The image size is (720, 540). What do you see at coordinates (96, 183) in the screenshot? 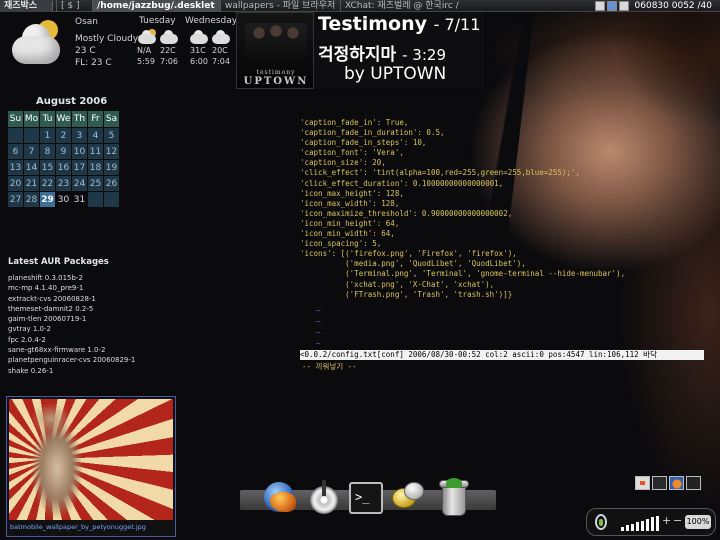
I see `calendar-day: 25` at bounding box center [96, 183].